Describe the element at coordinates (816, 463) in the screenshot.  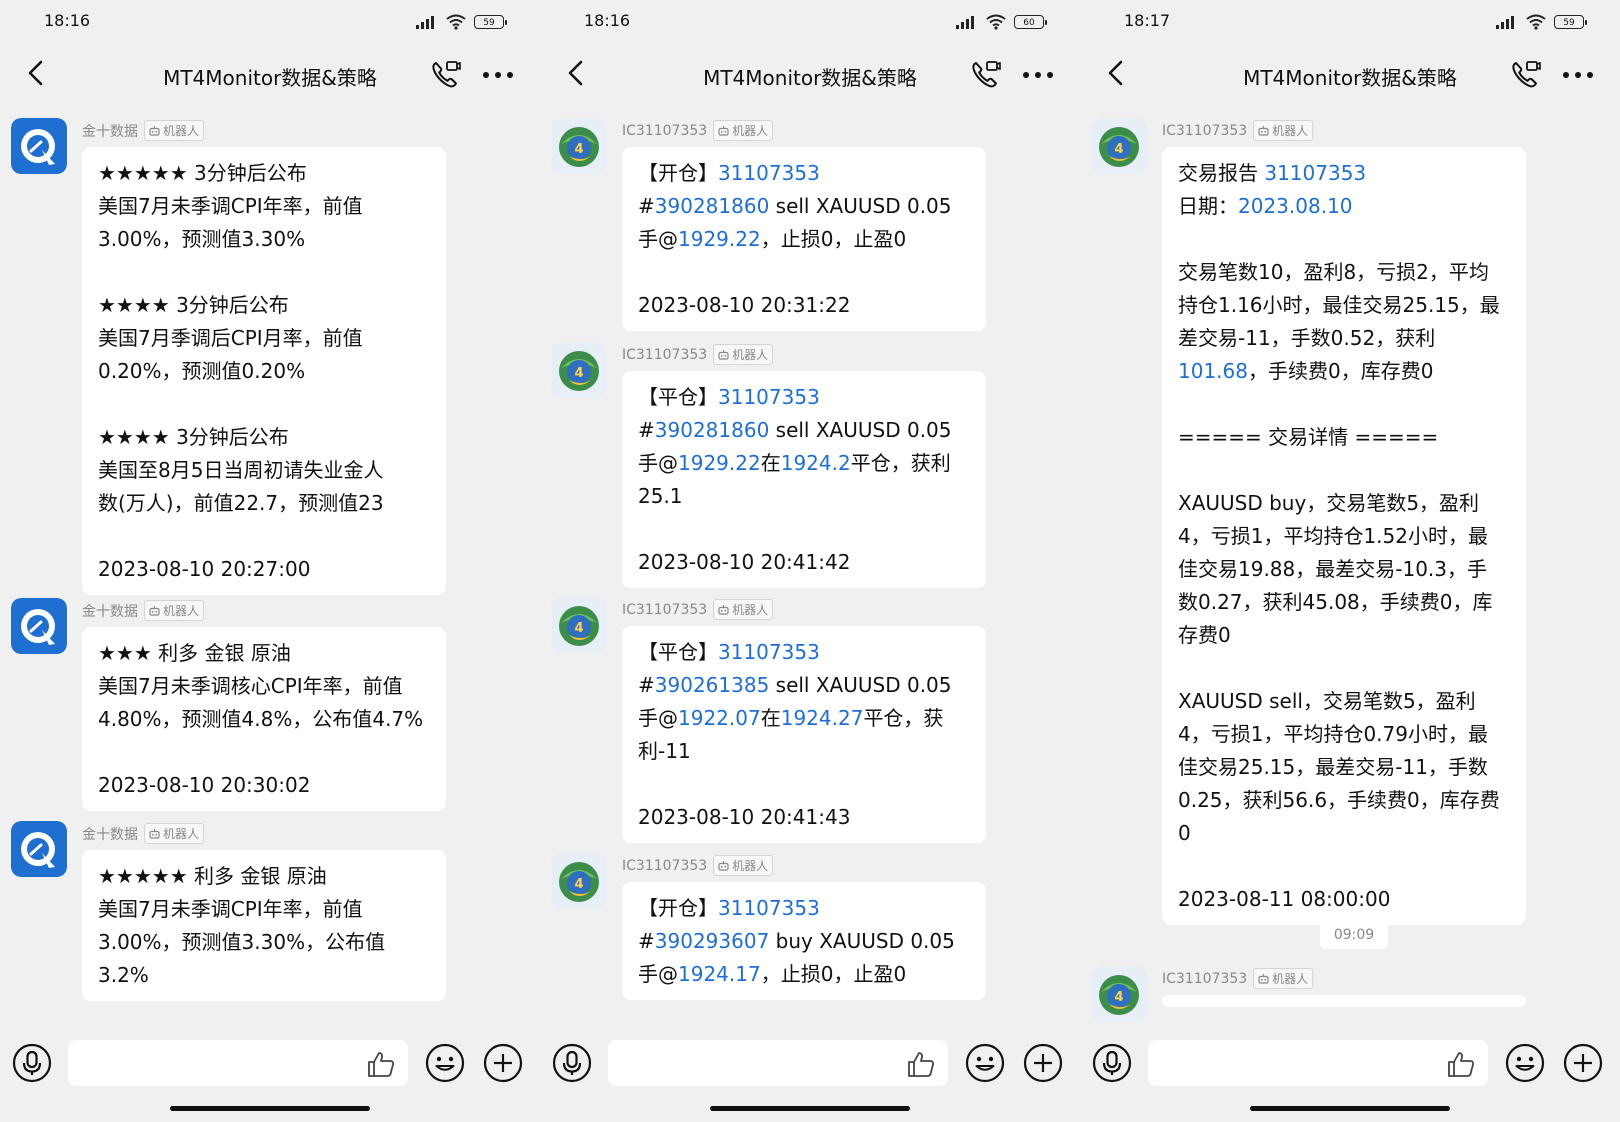
I see `message-link: 1924.2` at that location.